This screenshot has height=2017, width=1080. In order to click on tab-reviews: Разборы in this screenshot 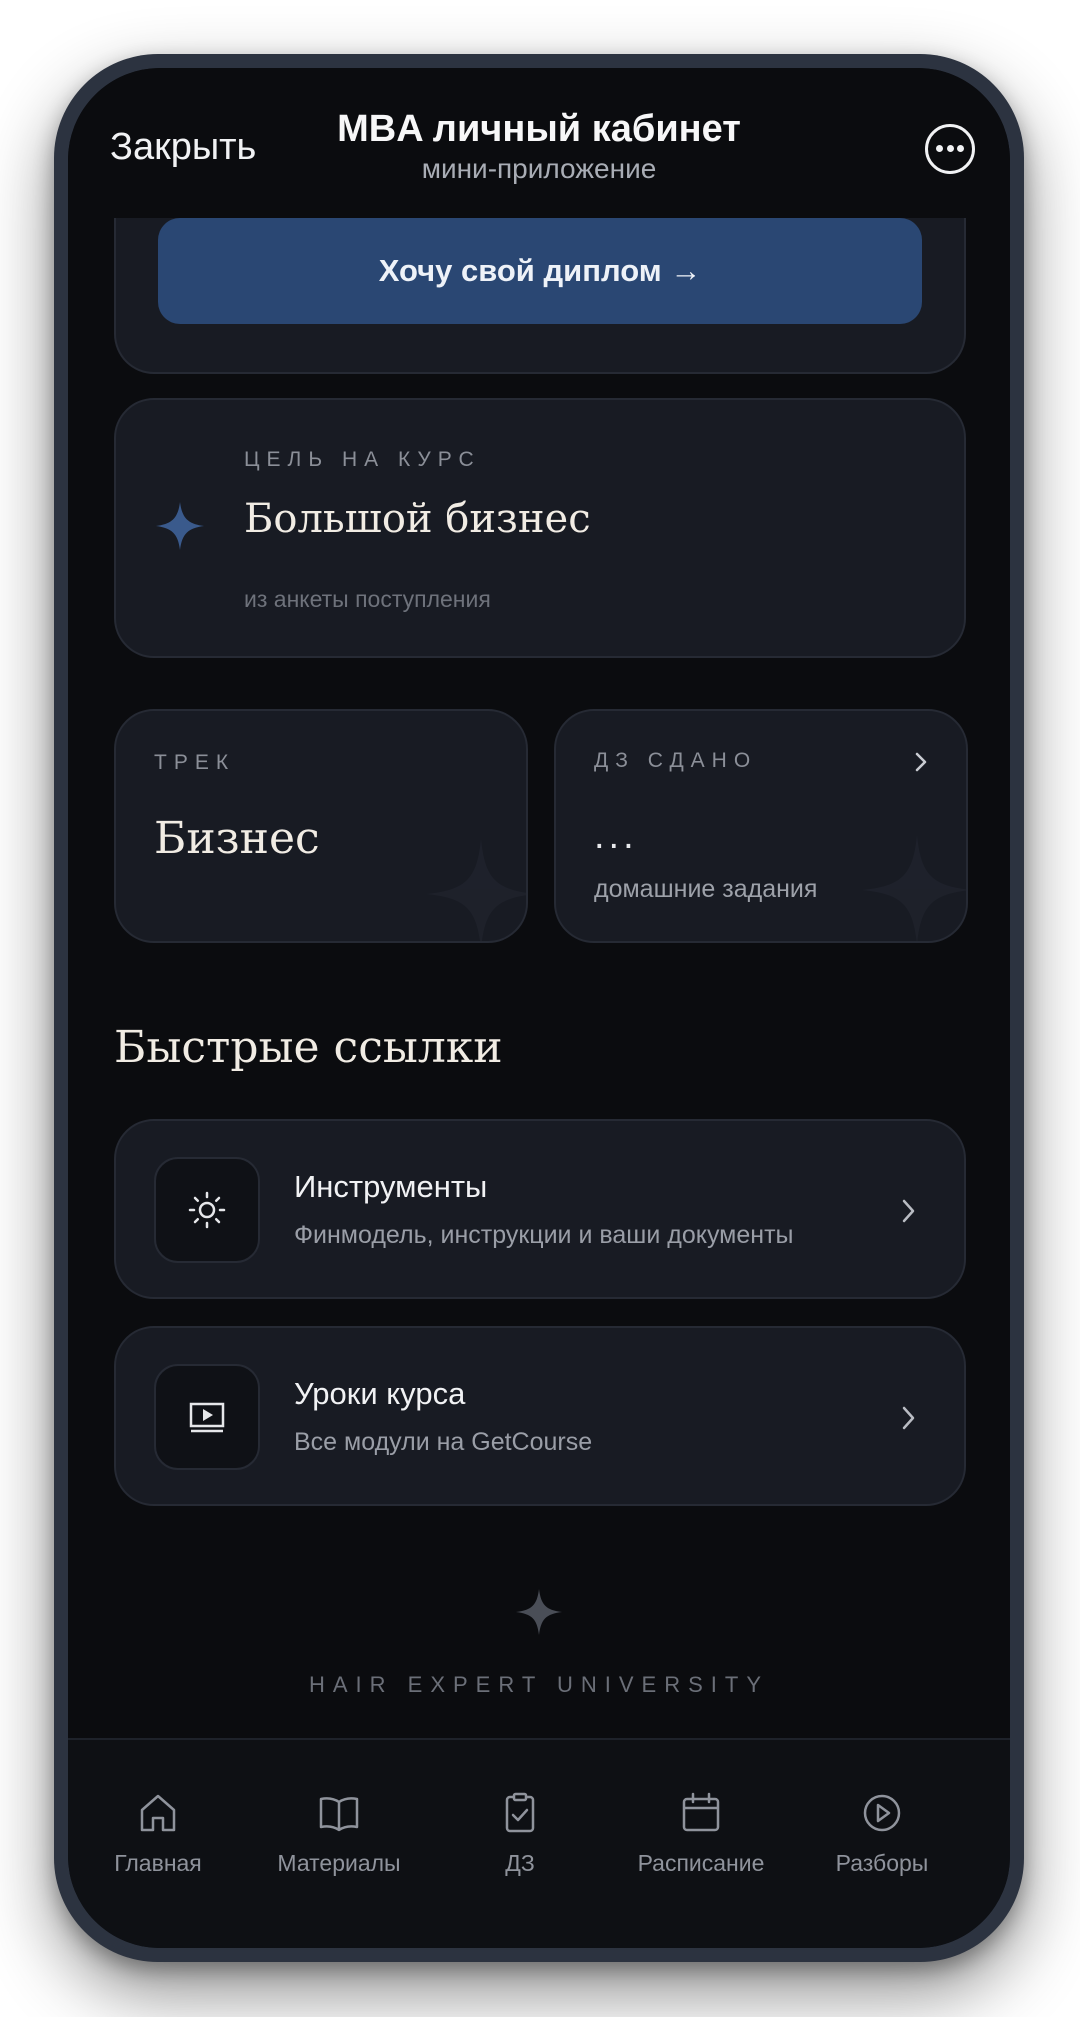, I will do `click(882, 1833)`.